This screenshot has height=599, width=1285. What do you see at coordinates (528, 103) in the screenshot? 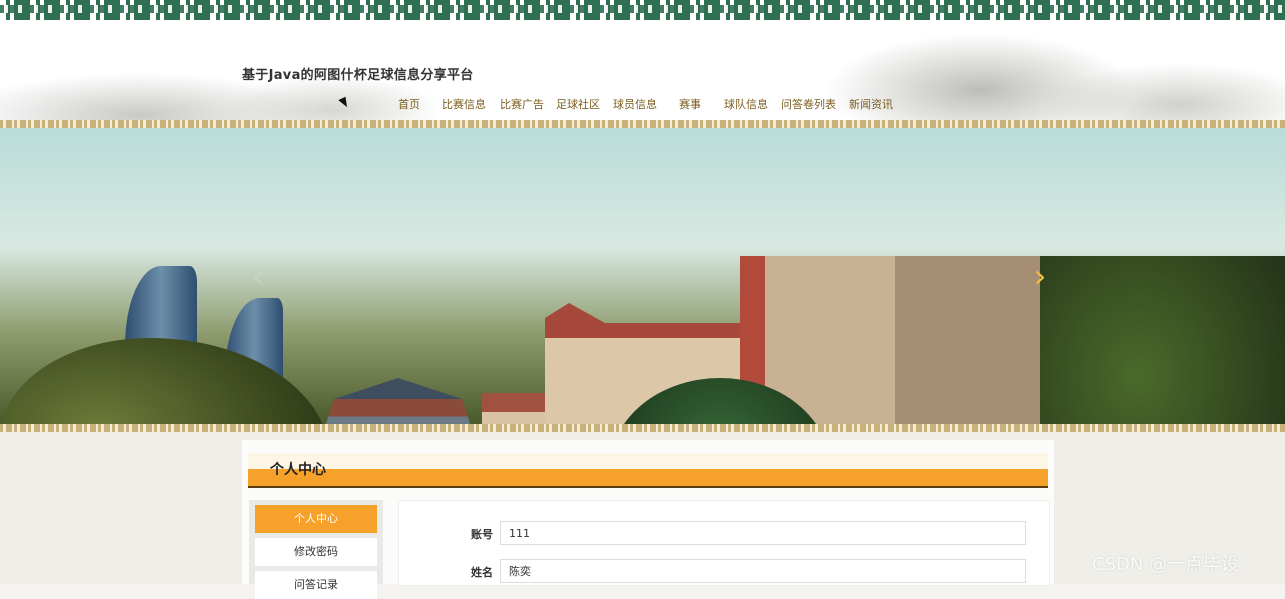
I see `nav-item-match-ads: 比赛广告` at bounding box center [528, 103].